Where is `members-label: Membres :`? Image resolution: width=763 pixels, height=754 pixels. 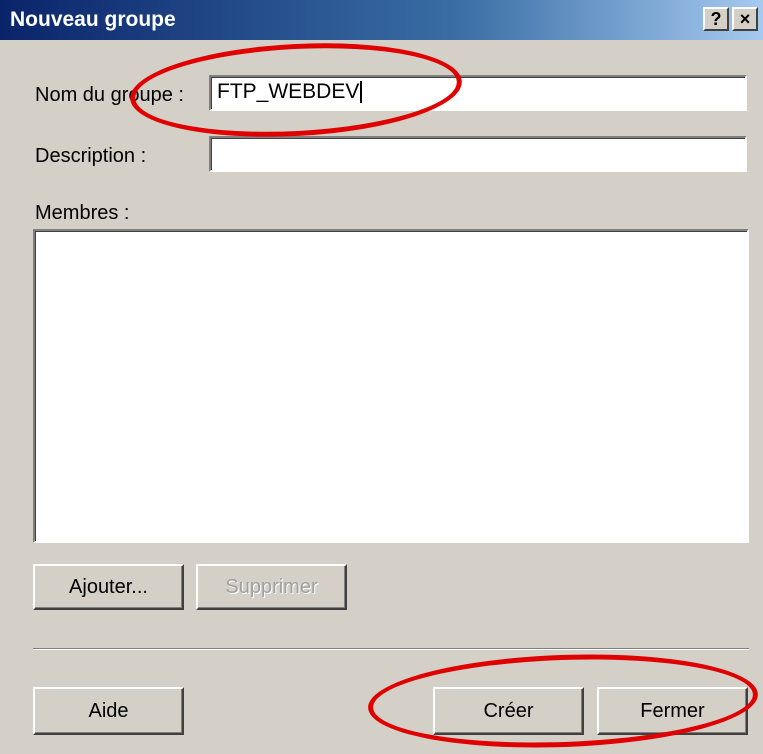 members-label: Membres : is located at coordinates (82, 213).